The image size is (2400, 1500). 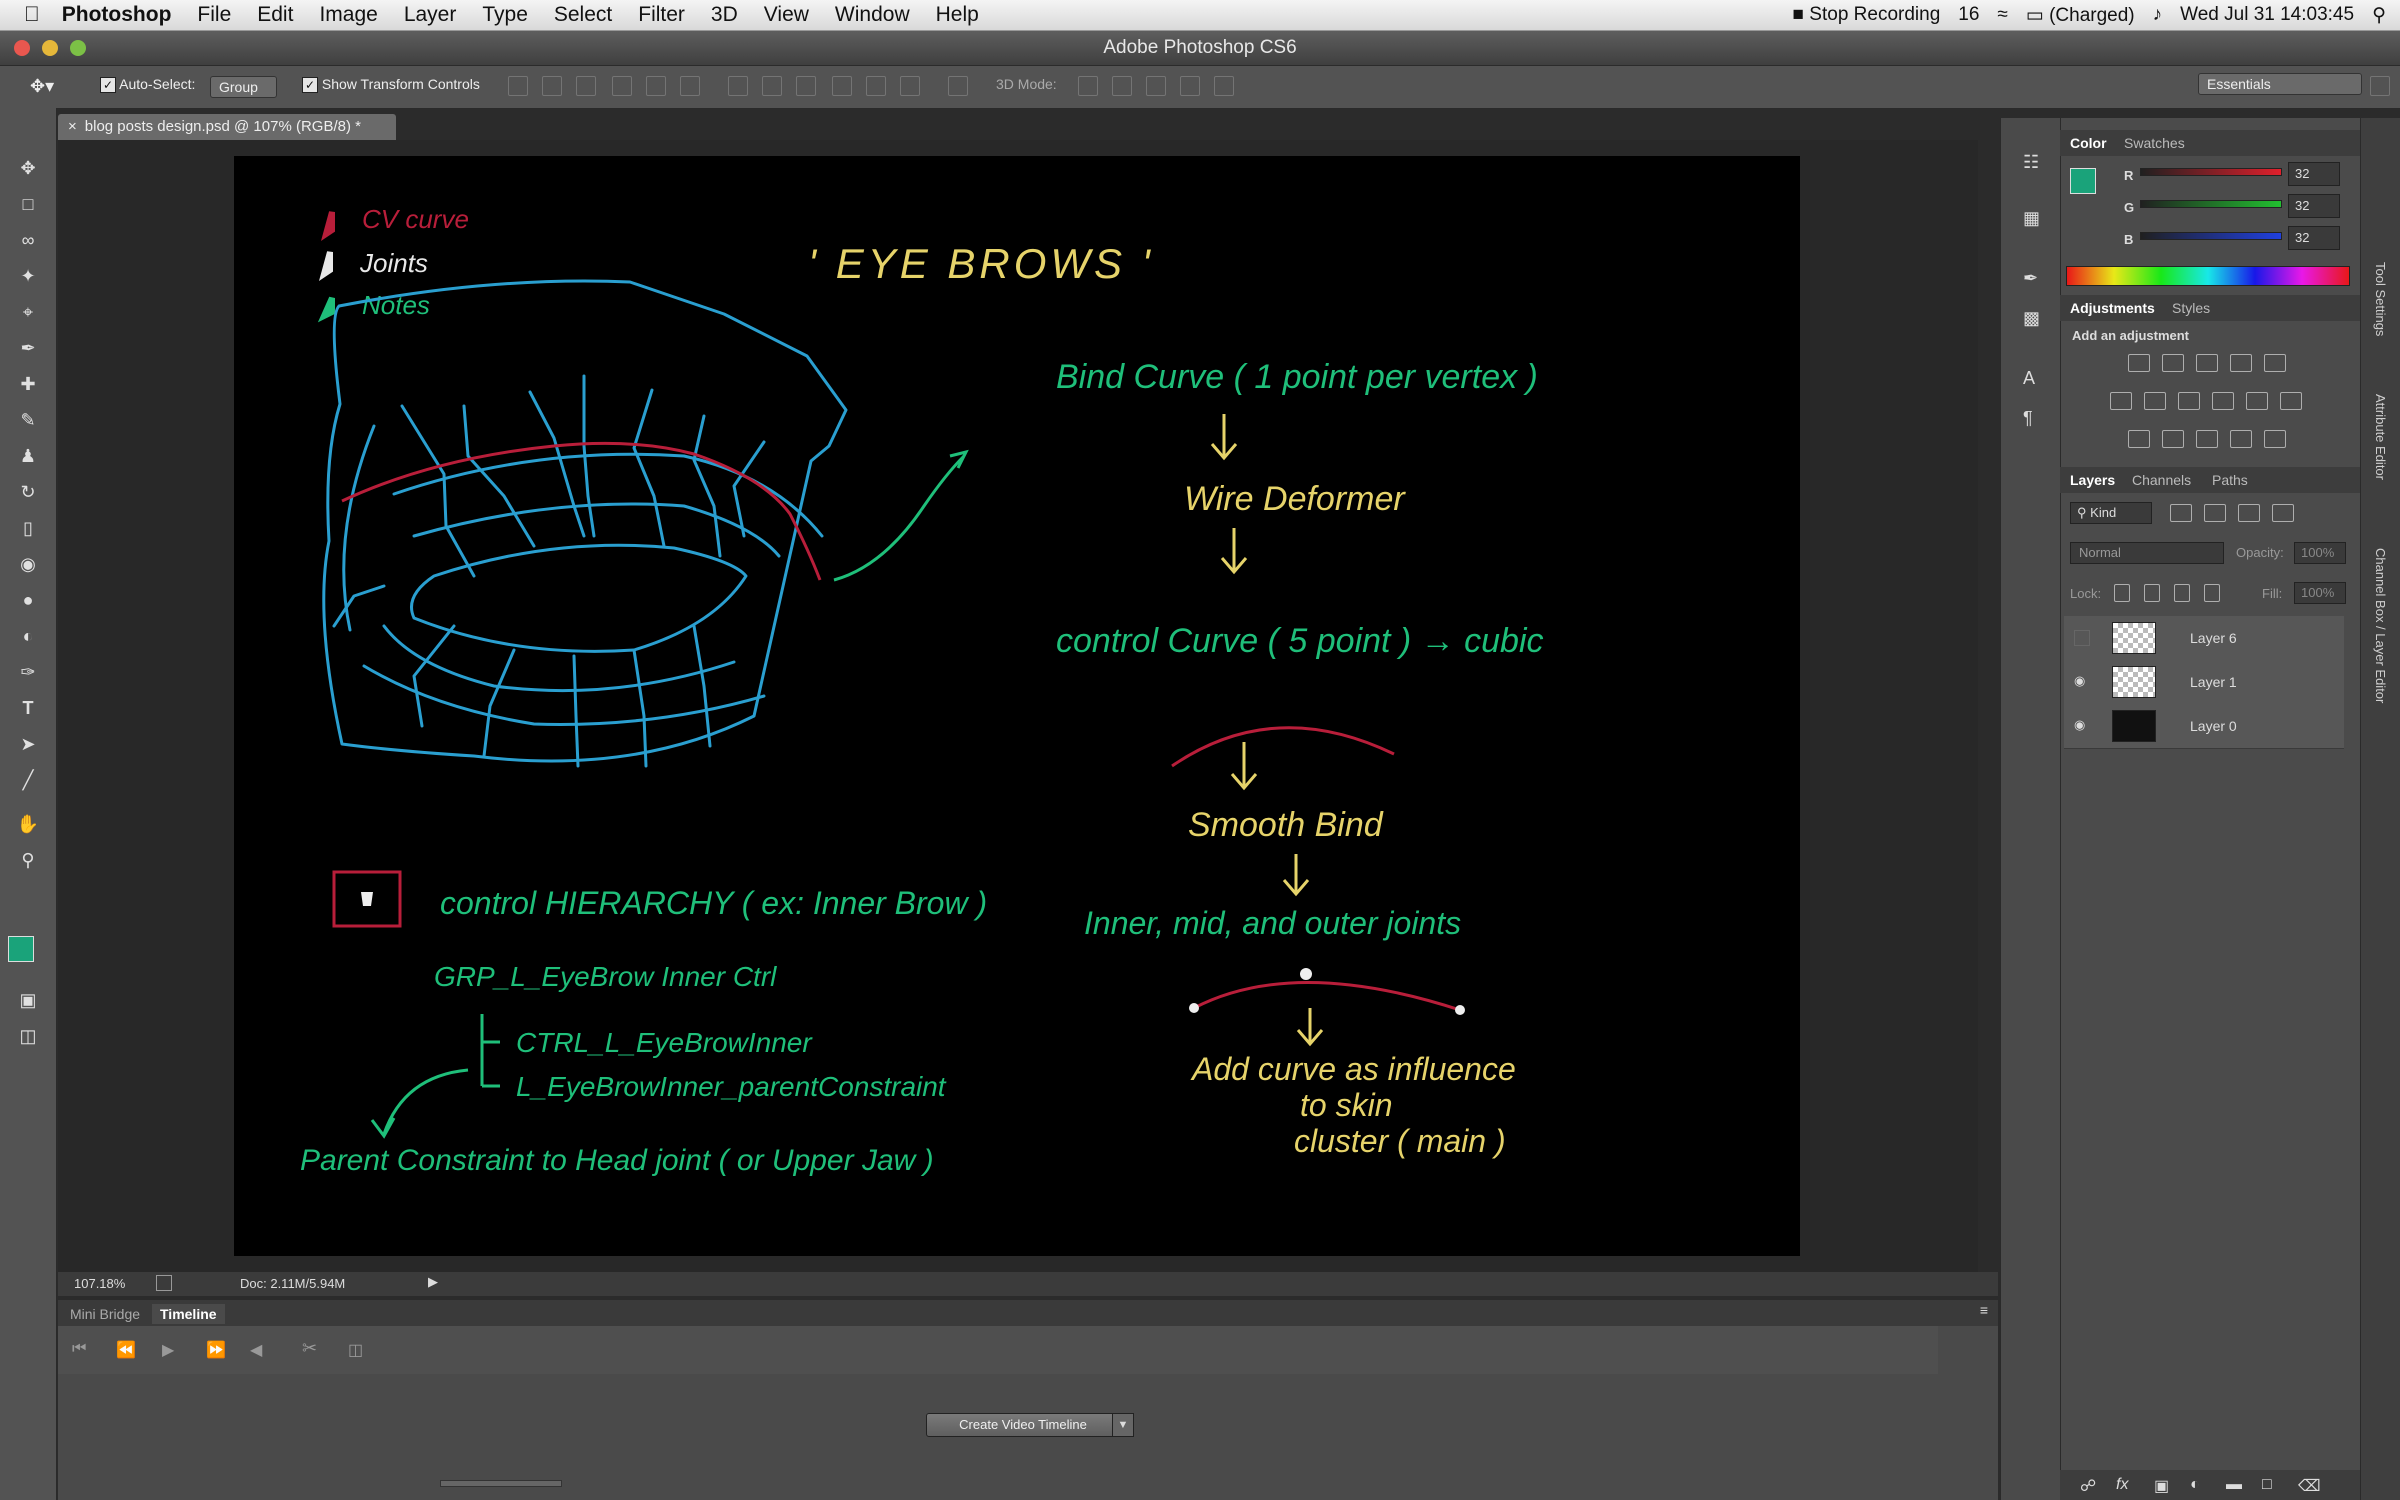 I want to click on type-tool-icon: T, so click(x=28, y=708).